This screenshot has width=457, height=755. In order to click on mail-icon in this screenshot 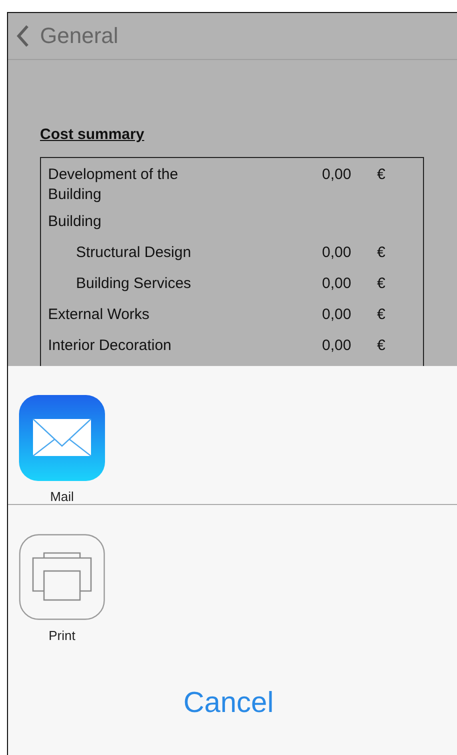, I will do `click(62, 438)`.